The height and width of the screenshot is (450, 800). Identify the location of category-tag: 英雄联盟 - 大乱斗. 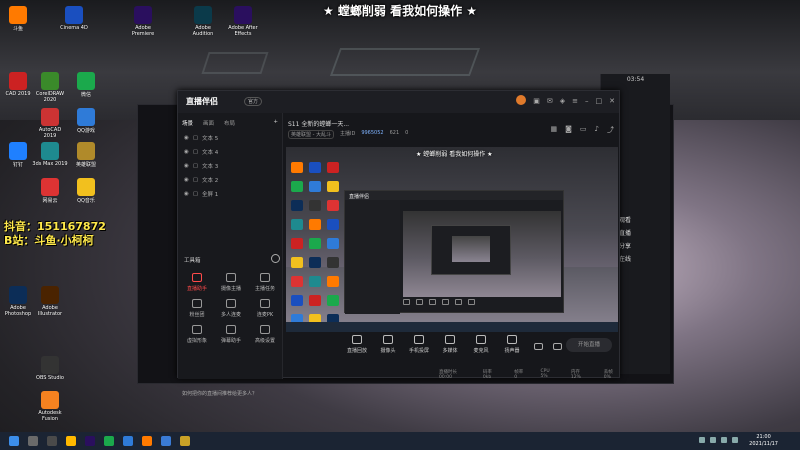
(311, 134).